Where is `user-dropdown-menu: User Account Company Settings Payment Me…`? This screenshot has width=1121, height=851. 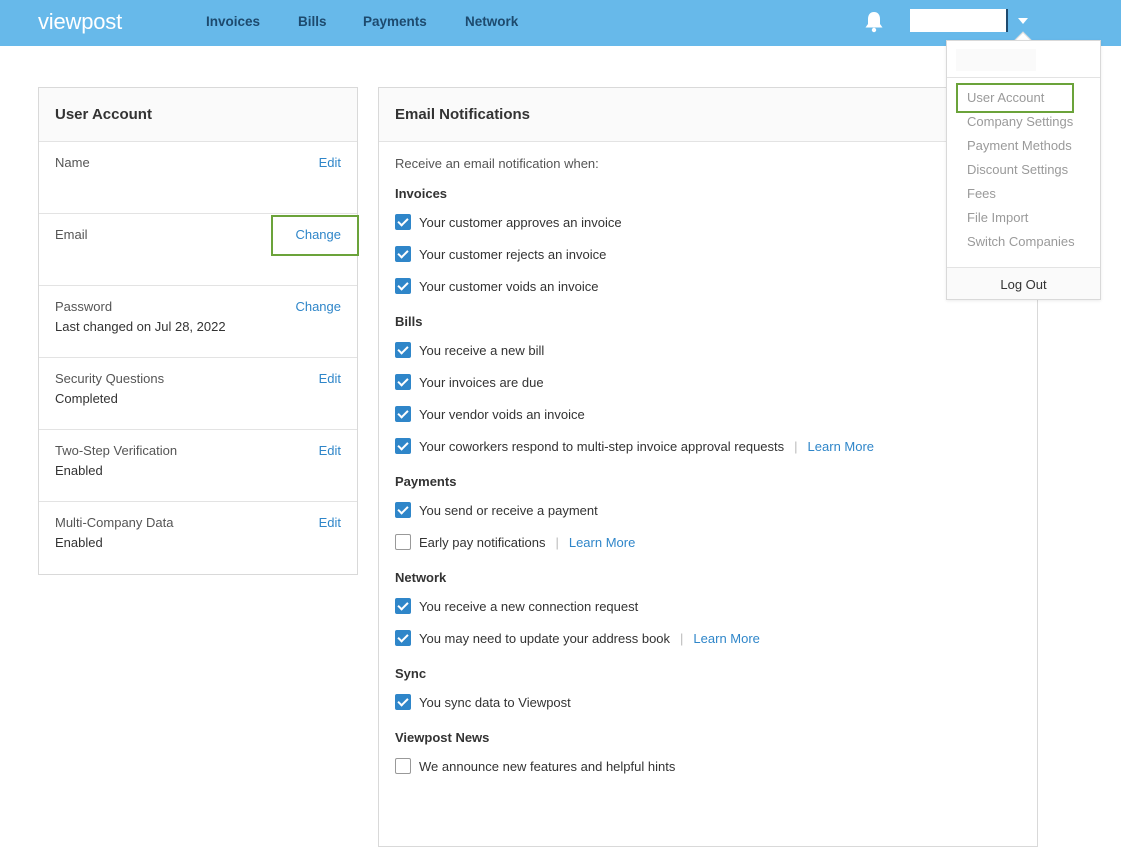
user-dropdown-menu: User Account Company Settings Payment Me… is located at coordinates (1023, 170).